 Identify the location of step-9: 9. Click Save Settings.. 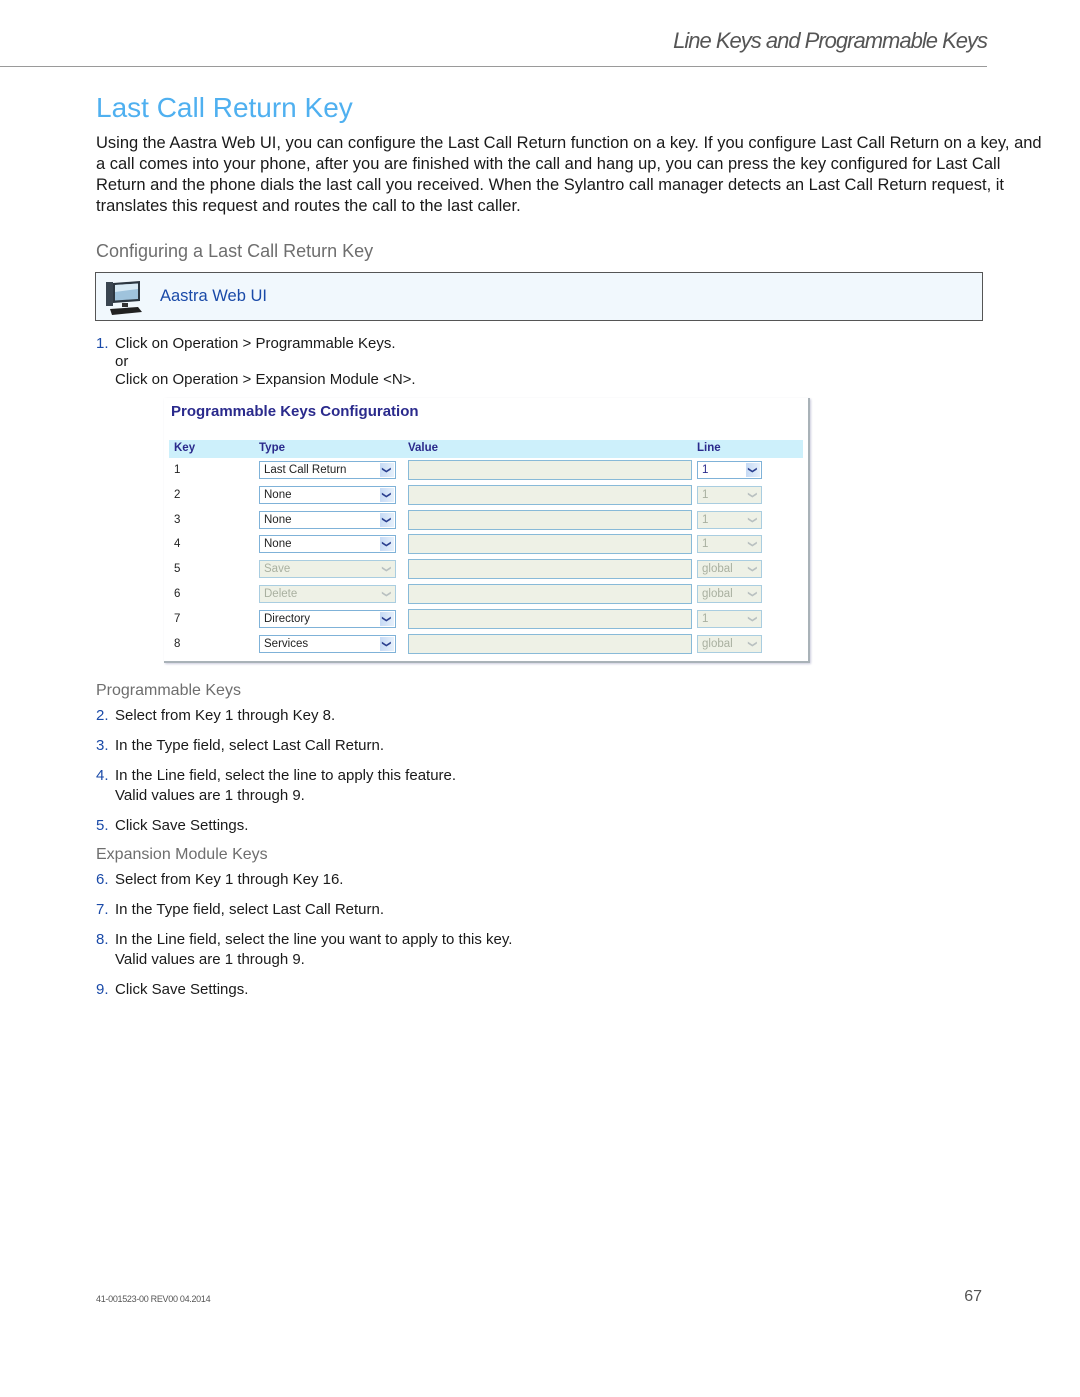
(172, 990).